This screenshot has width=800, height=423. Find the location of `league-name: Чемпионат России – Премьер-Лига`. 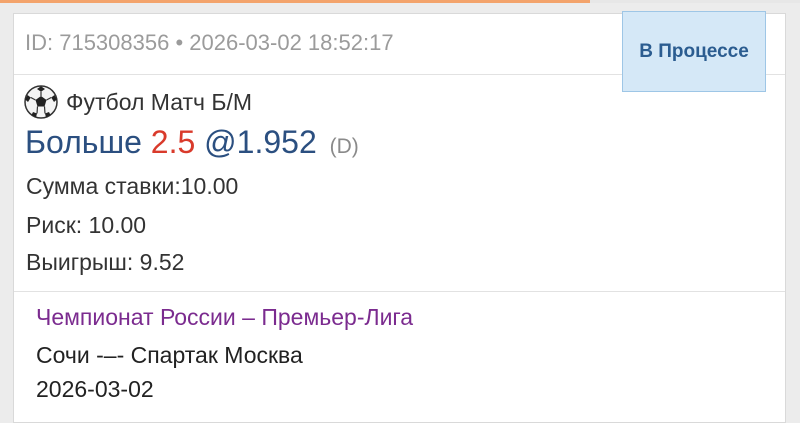

league-name: Чемпионат России – Премьер-Лига is located at coordinates (225, 317).